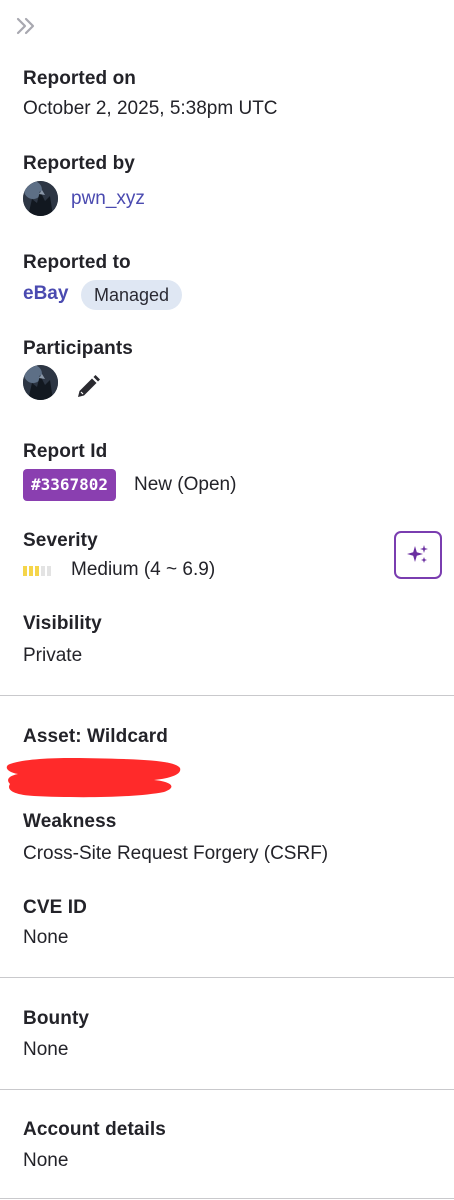 The width and height of the screenshot is (454, 1200). Describe the element at coordinates (79, 163) in the screenshot. I see `reported-by-label: Reported by` at that location.